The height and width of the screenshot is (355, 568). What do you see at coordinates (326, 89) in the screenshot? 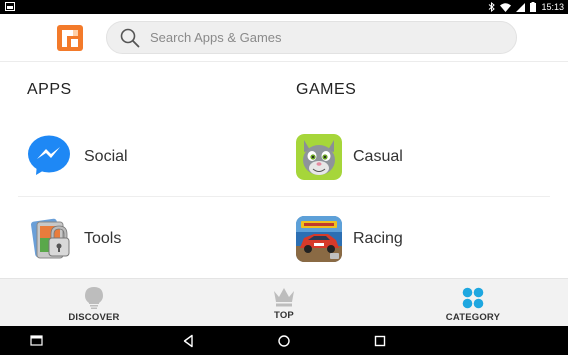
I see `games-section-title: GAMES` at bounding box center [326, 89].